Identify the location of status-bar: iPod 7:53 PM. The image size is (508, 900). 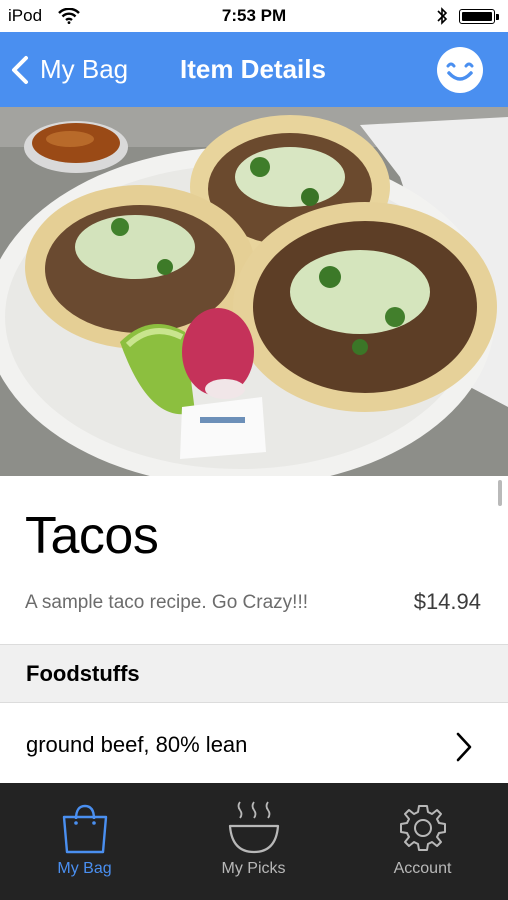
(254, 16).